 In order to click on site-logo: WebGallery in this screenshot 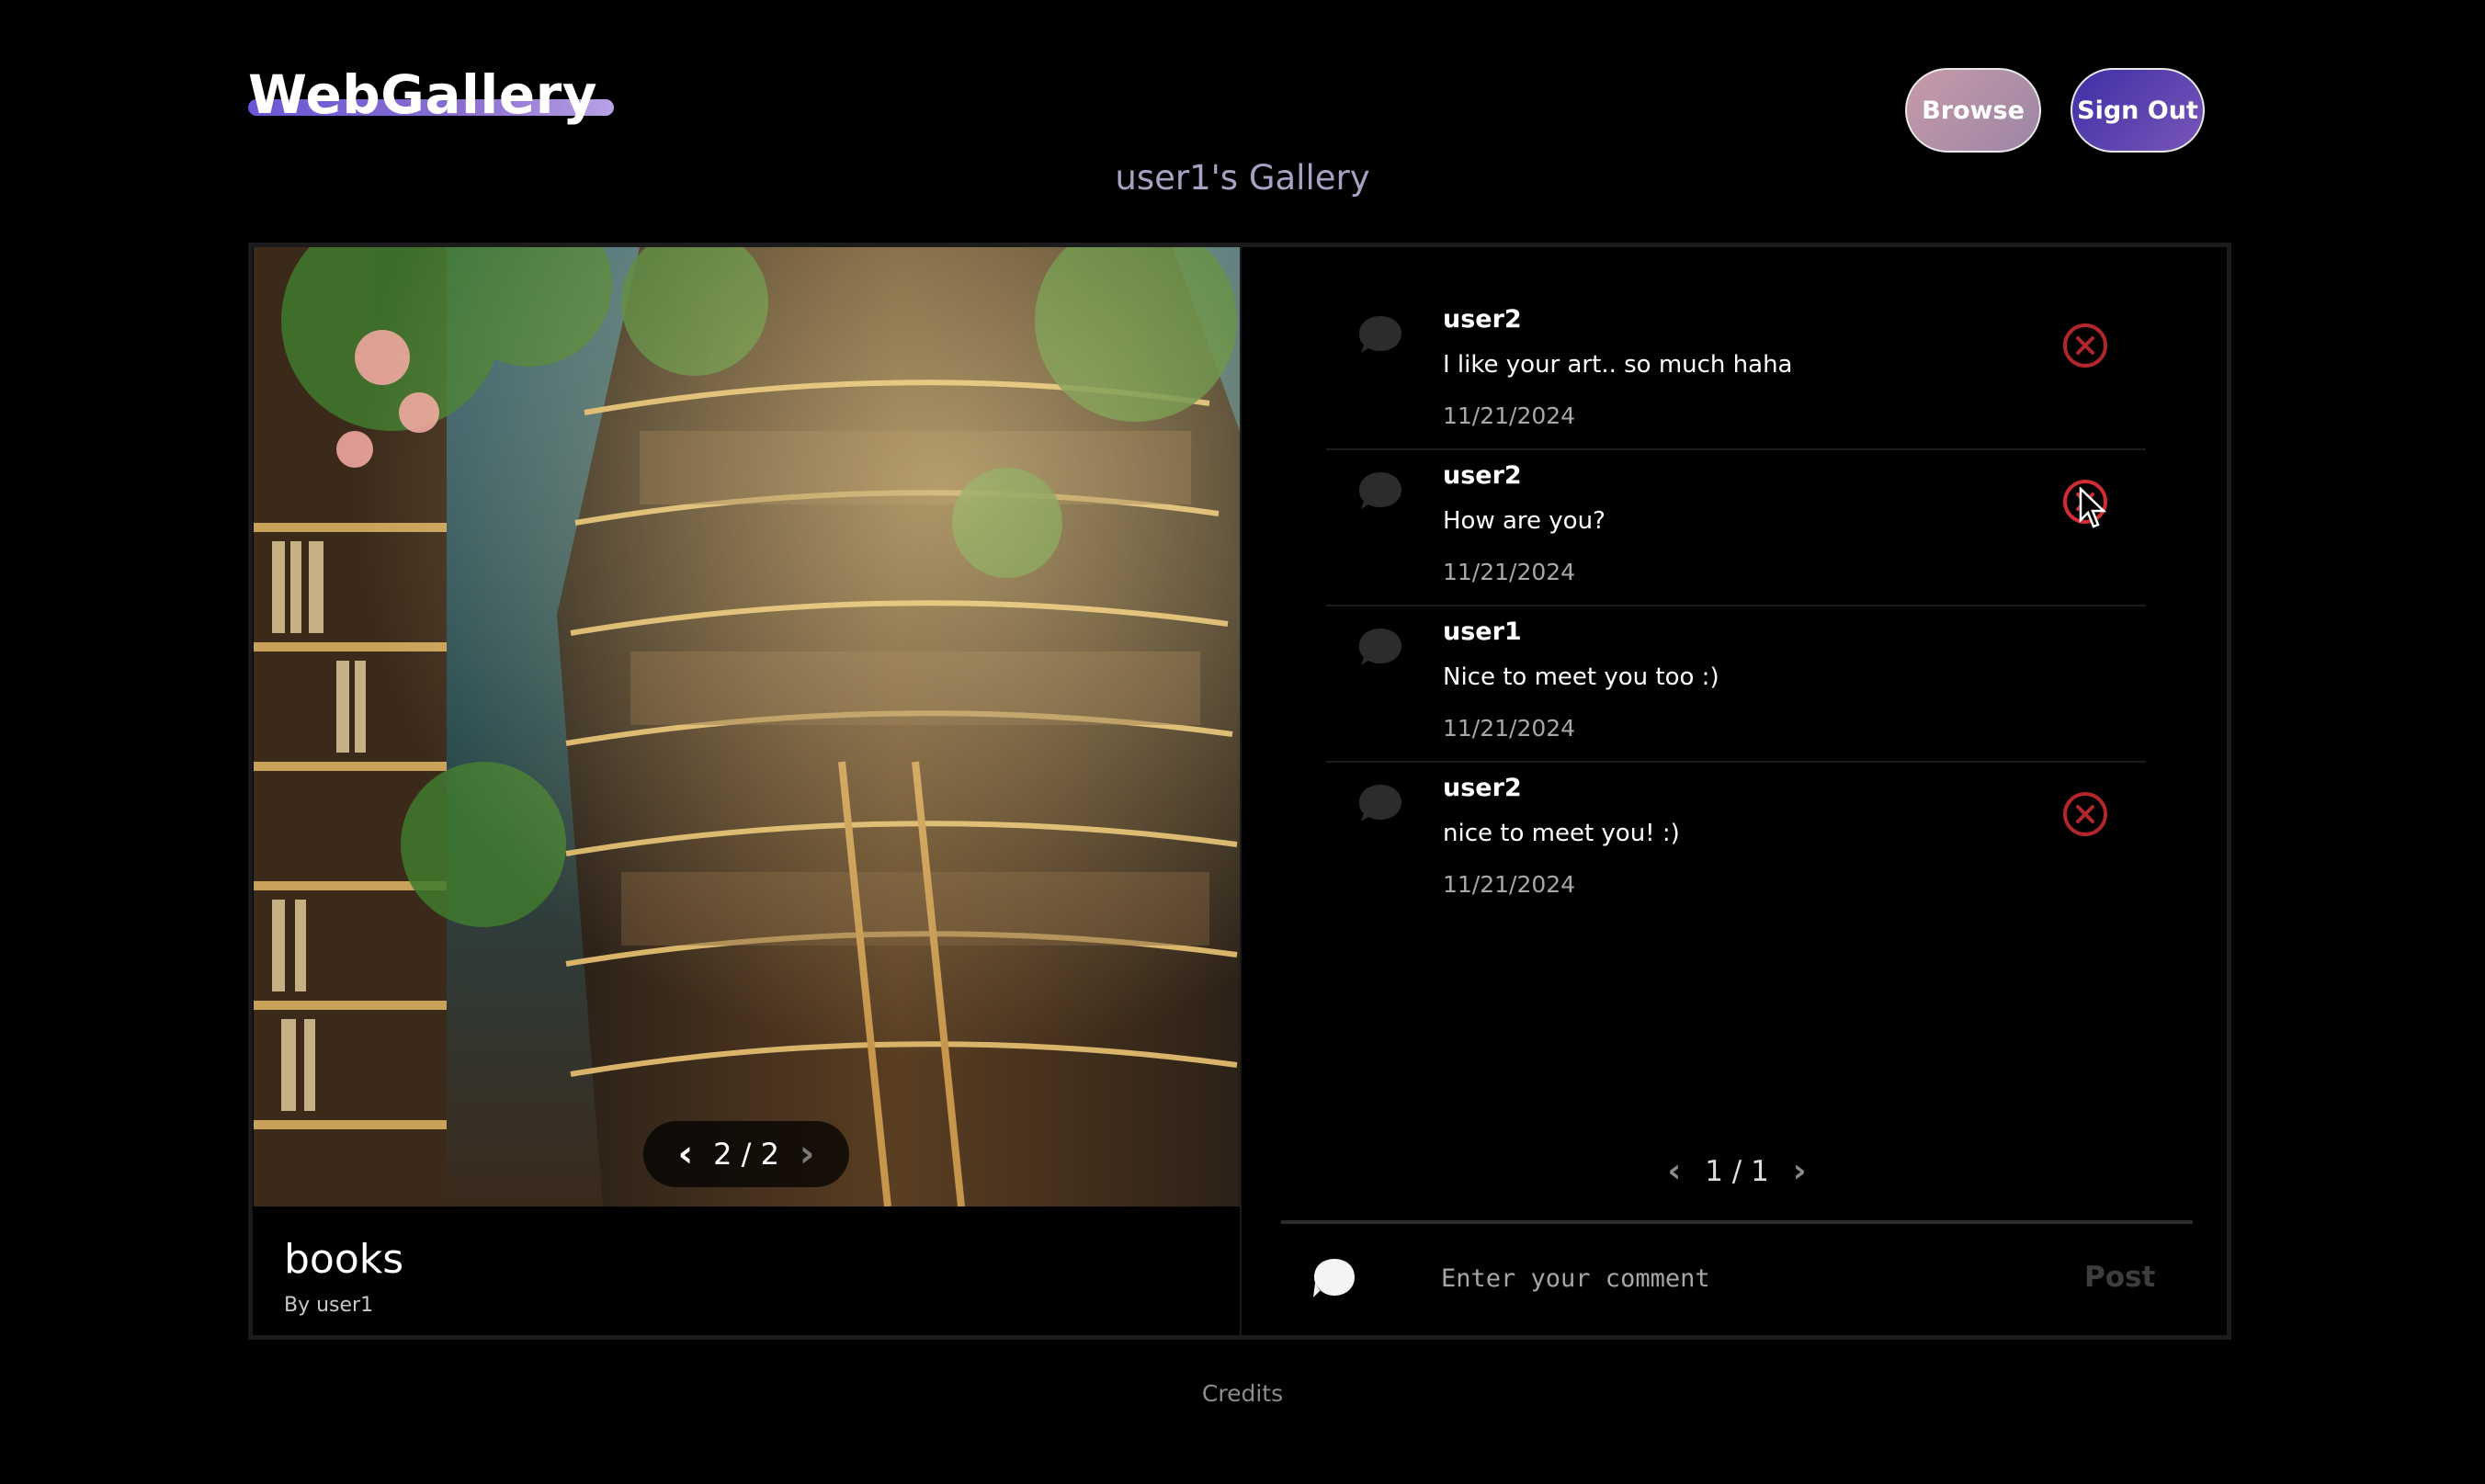, I will do `click(431, 94)`.